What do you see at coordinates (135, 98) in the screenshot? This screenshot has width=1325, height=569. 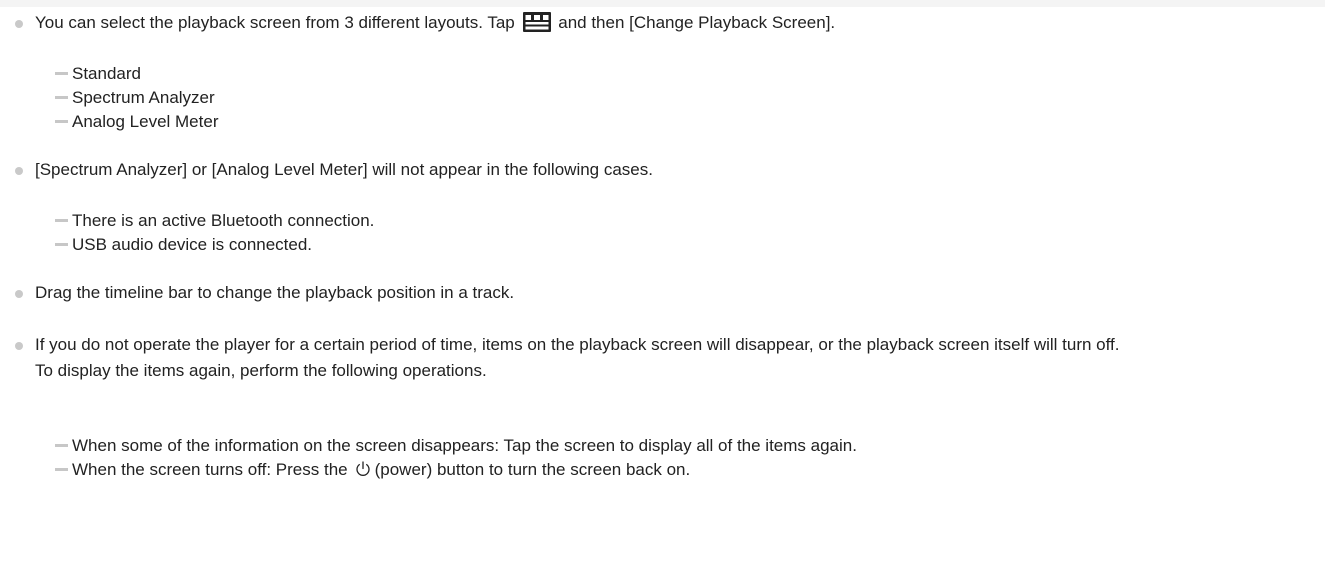 I see `sub-item: Spectrum Analyzer` at bounding box center [135, 98].